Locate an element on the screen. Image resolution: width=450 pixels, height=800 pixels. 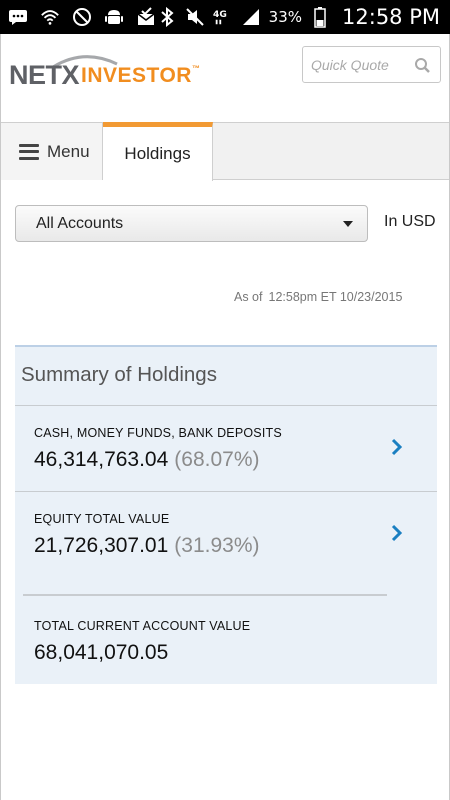
as-of-prefix: As of is located at coordinates (248, 297).